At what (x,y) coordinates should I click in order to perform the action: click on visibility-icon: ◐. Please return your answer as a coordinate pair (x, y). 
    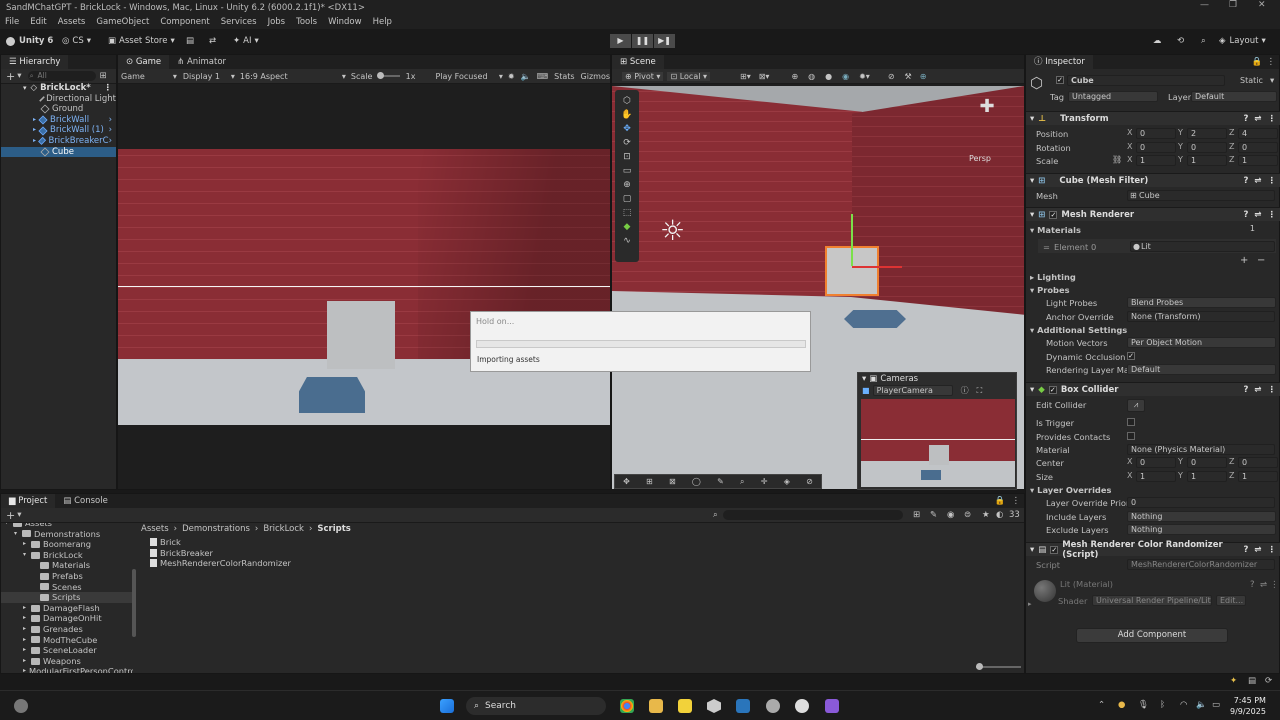
    Looking at the image, I should click on (999, 515).